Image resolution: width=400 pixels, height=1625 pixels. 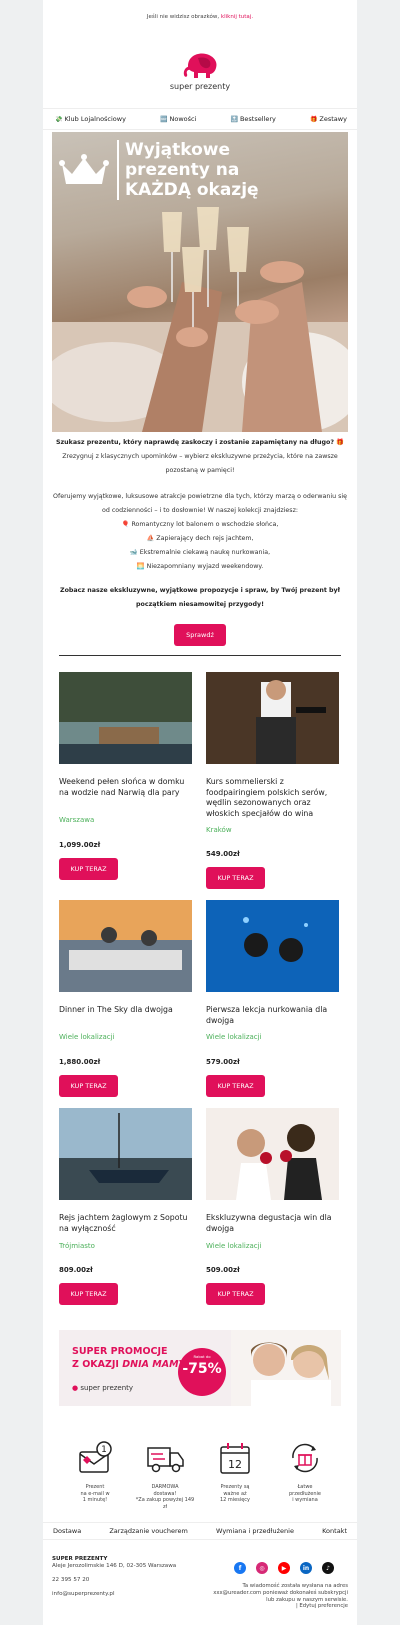 What do you see at coordinates (237, 17) in the screenshot?
I see `view-online-link: kliknij tutaj.` at bounding box center [237, 17].